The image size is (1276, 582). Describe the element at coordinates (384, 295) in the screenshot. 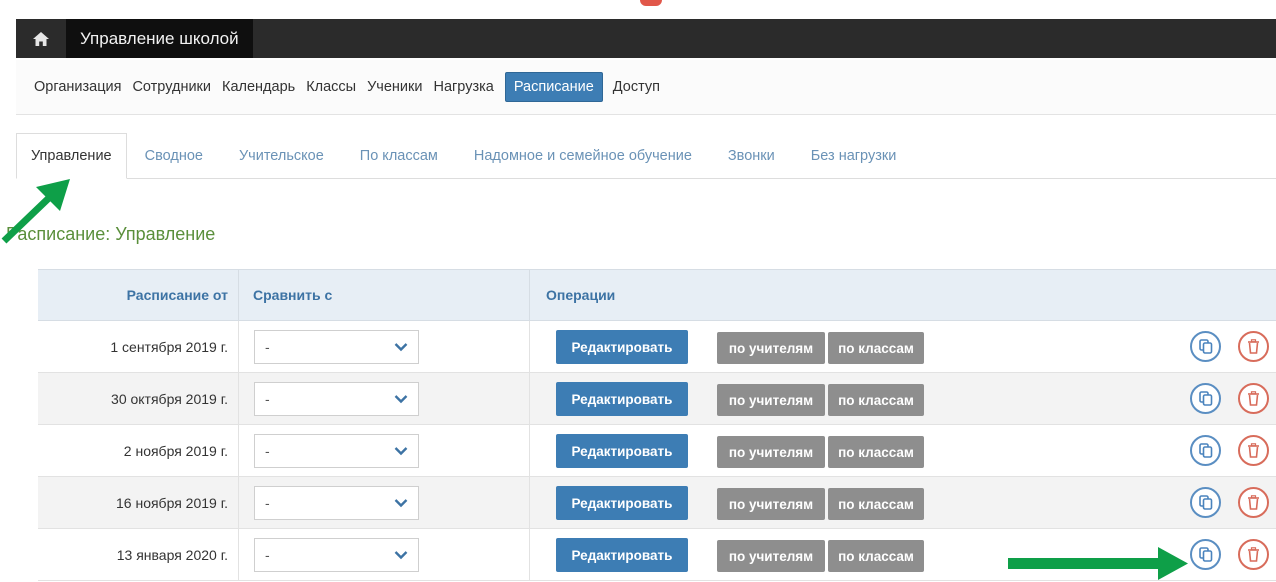

I see `header-compare-with: Сравнить с` at that location.